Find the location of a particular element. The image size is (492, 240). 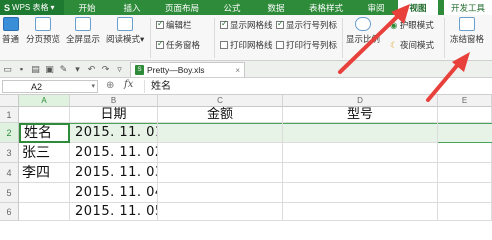

cell-e1 is located at coordinates (465, 115).